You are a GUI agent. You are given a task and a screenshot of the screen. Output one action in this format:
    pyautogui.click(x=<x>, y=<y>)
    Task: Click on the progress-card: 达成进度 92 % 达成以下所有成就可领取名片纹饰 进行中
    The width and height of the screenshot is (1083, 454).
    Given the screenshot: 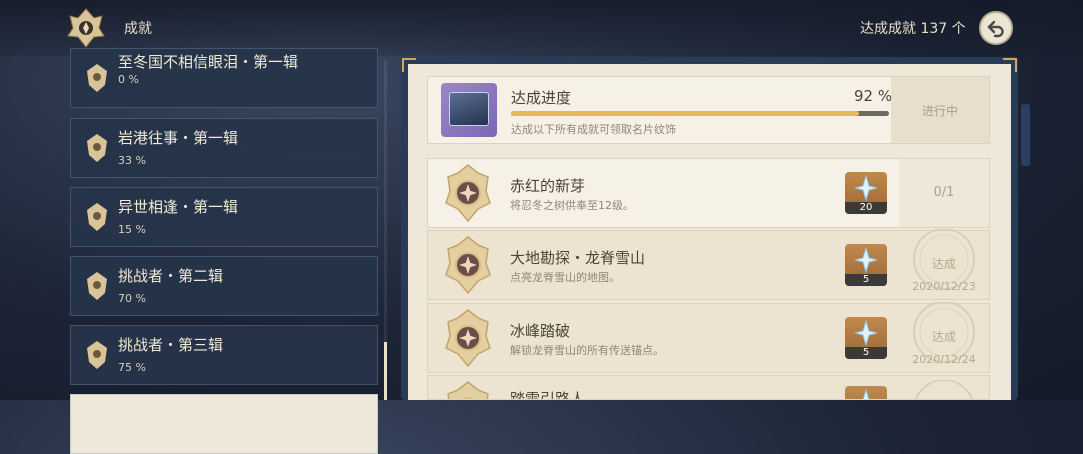 What is the action you would take?
    pyautogui.click(x=708, y=110)
    